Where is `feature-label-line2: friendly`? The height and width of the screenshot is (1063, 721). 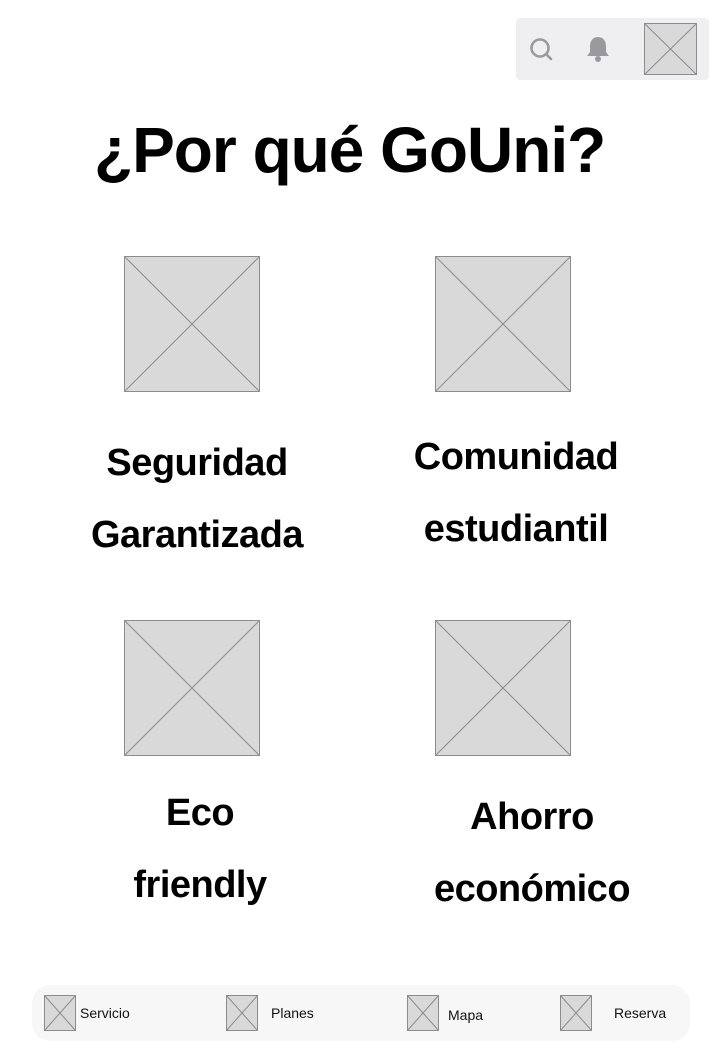 feature-label-line2: friendly is located at coordinates (200, 885).